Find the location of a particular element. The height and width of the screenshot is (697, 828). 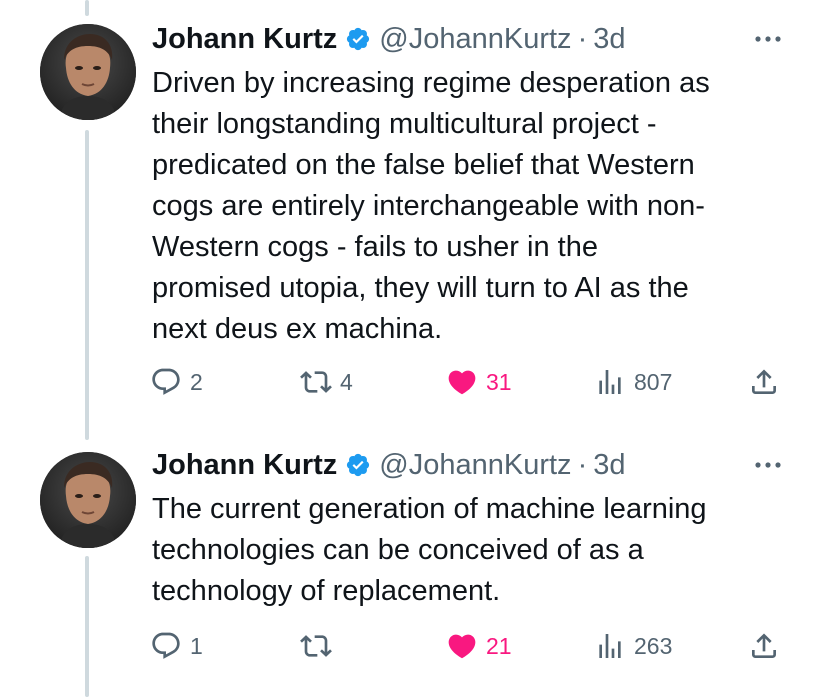

retweet-button is located at coordinates (320, 646).